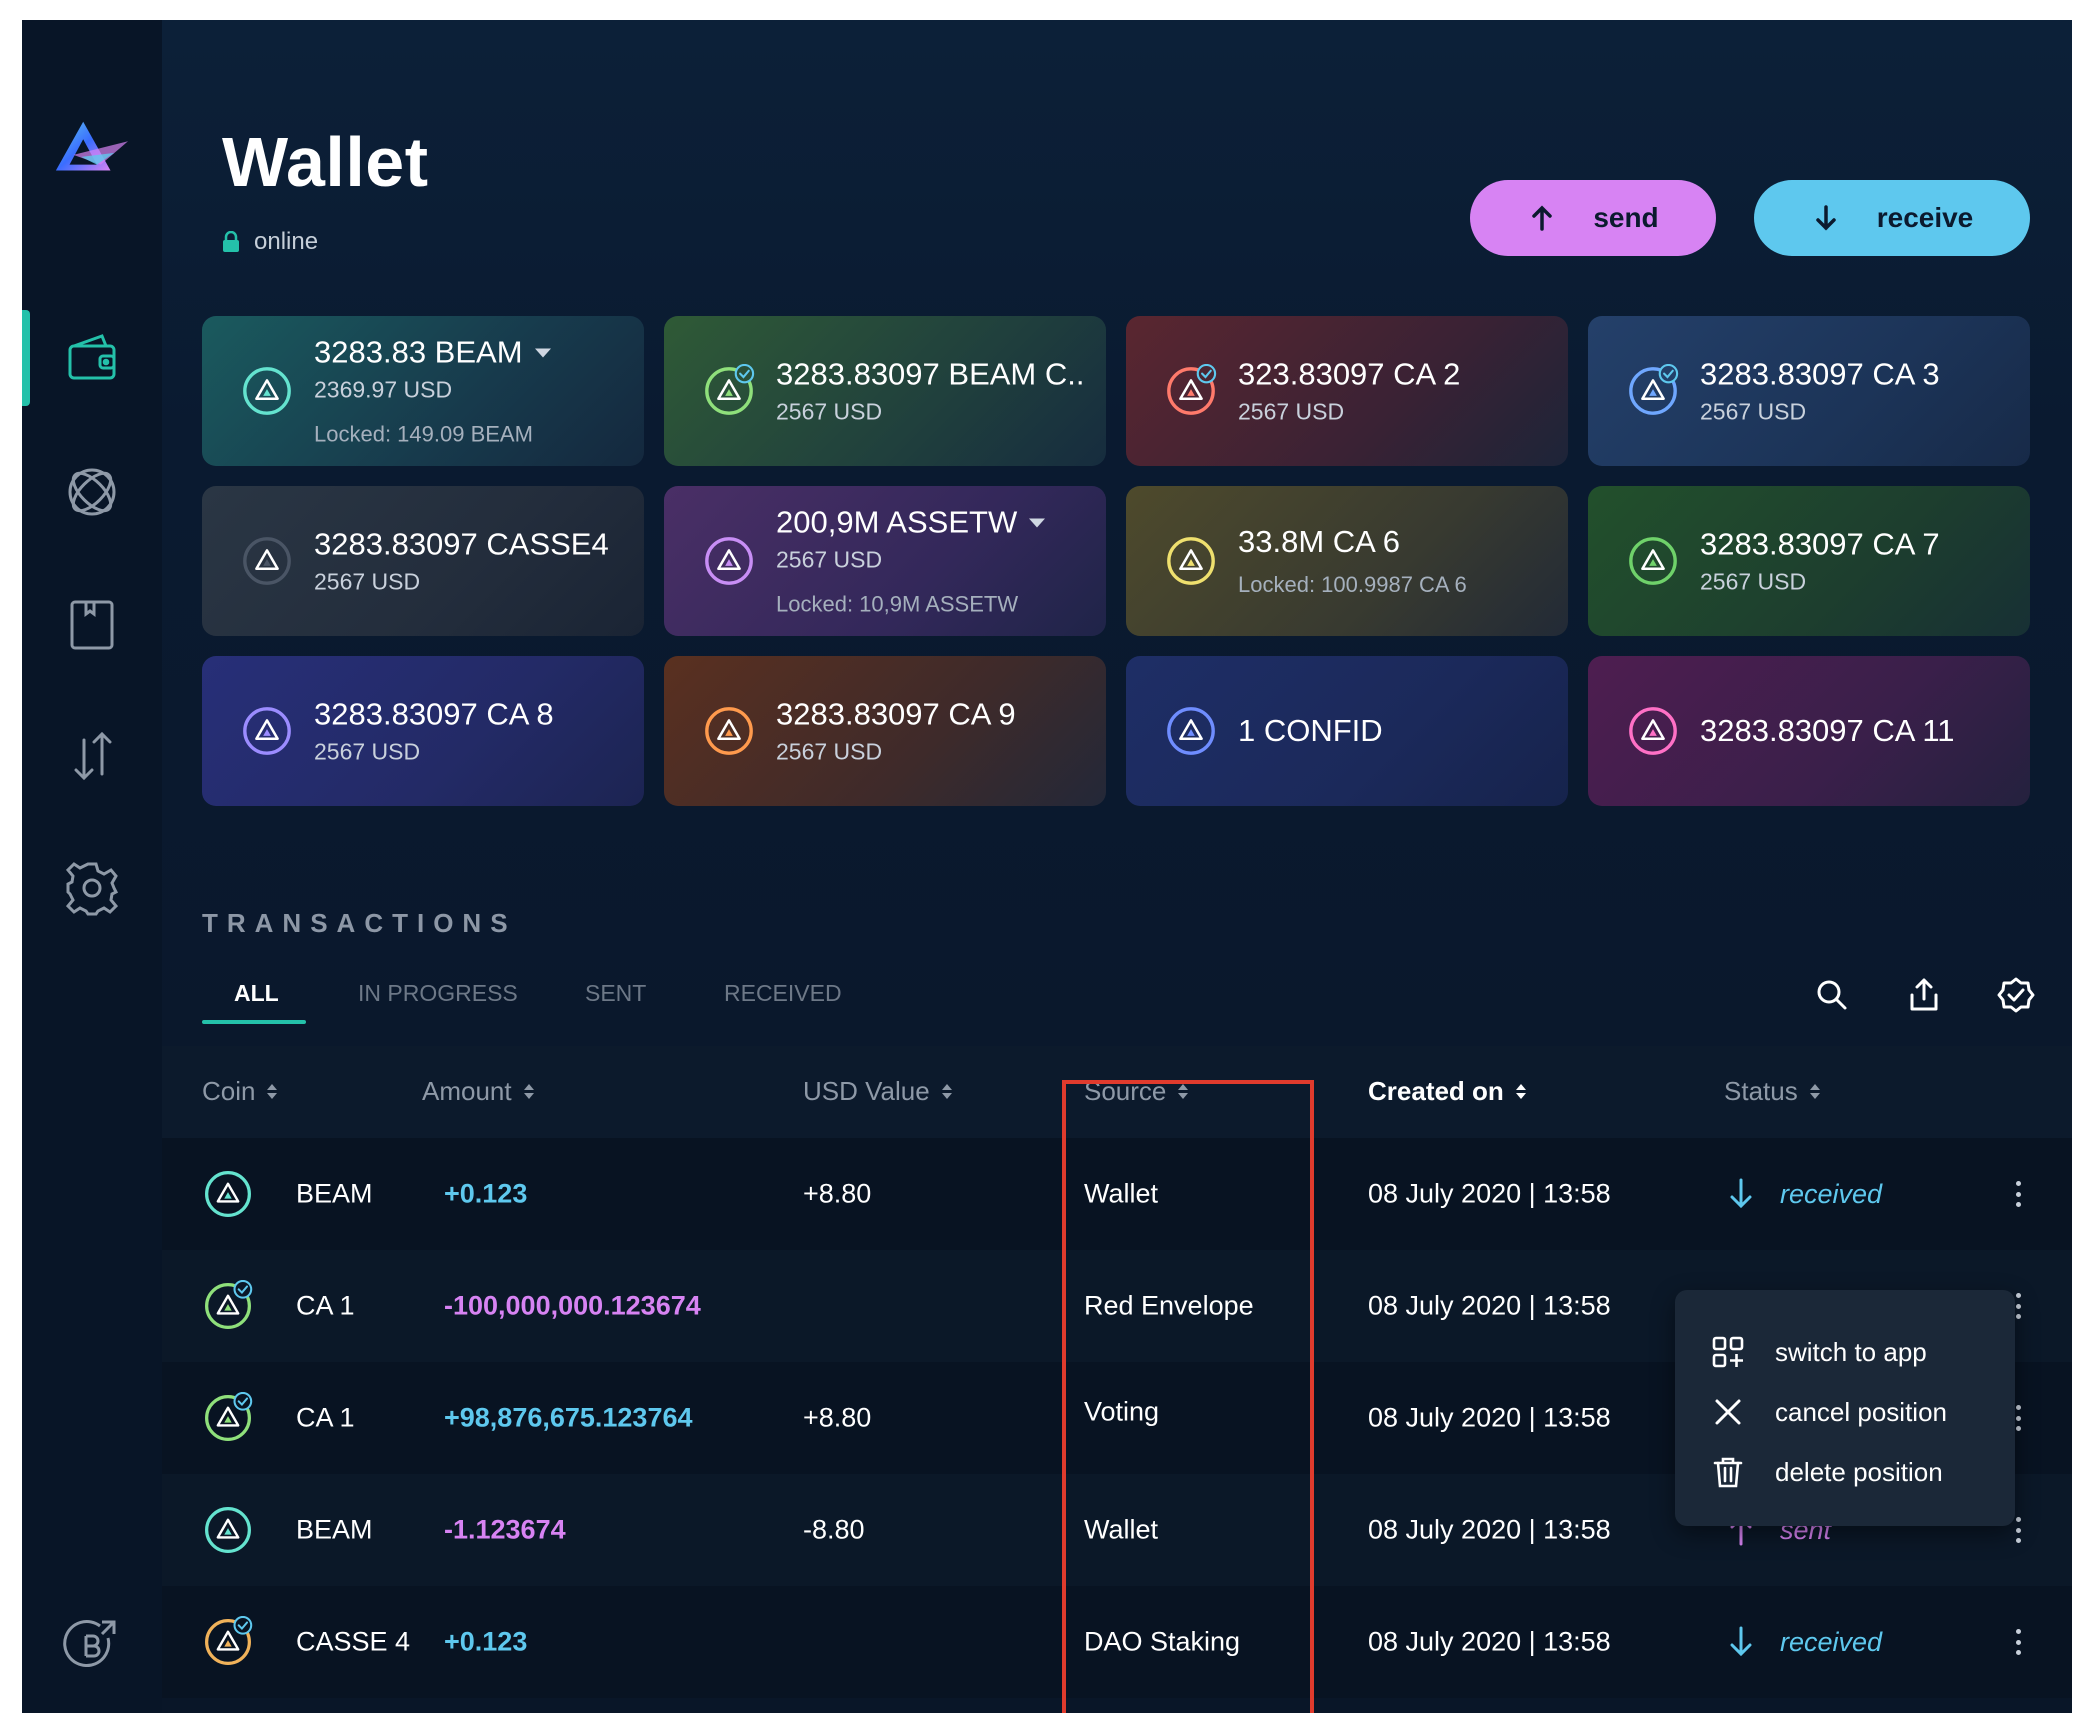  What do you see at coordinates (256, 993) in the screenshot?
I see `tab-all: ALL` at bounding box center [256, 993].